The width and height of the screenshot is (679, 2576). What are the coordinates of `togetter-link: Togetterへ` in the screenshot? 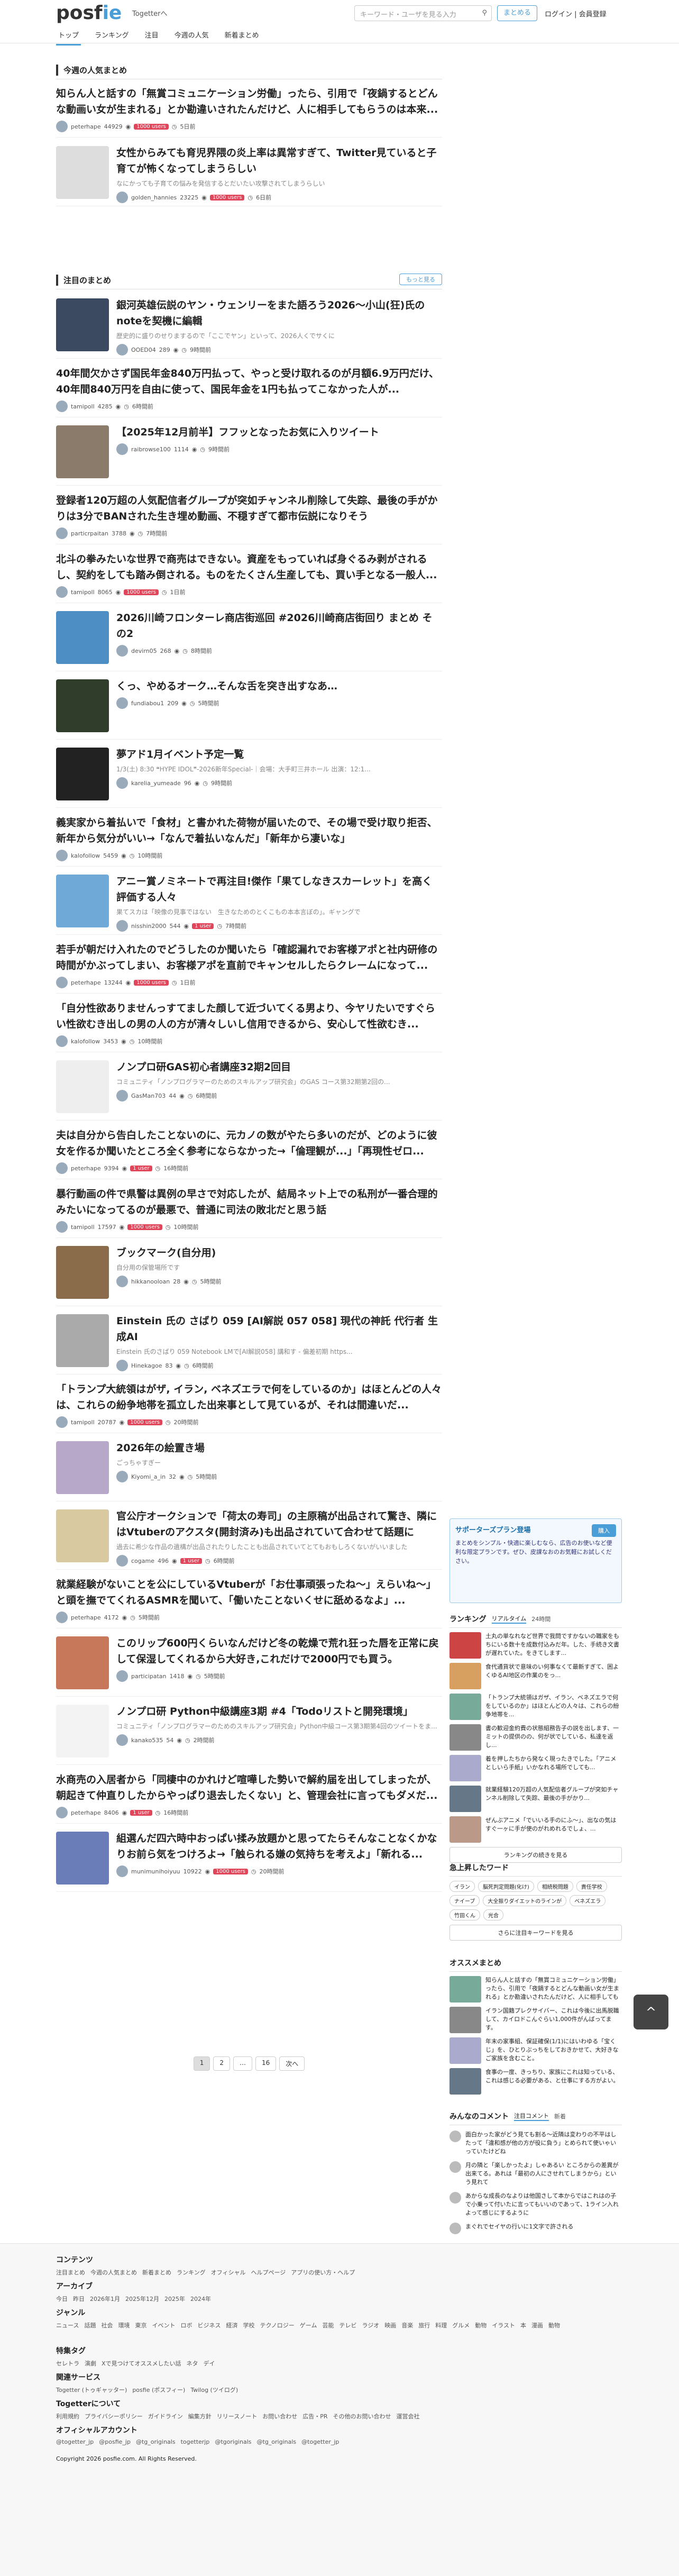 It's located at (149, 13).